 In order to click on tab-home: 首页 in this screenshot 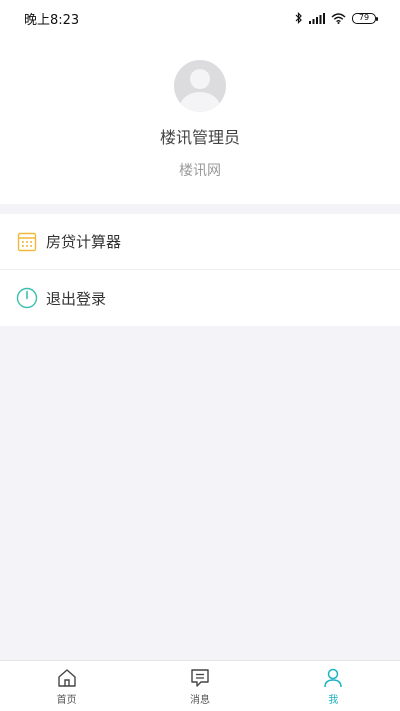, I will do `click(66, 686)`.